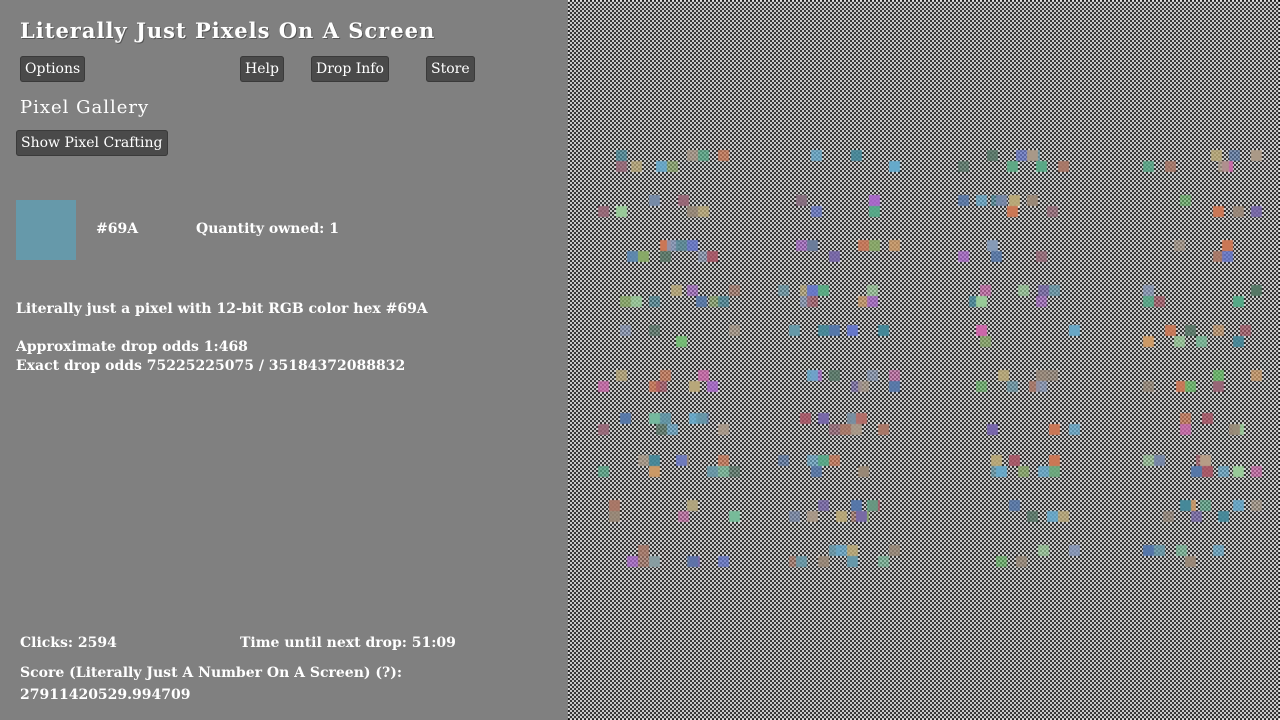 The height and width of the screenshot is (720, 1280). I want to click on store-button: Store, so click(450, 69).